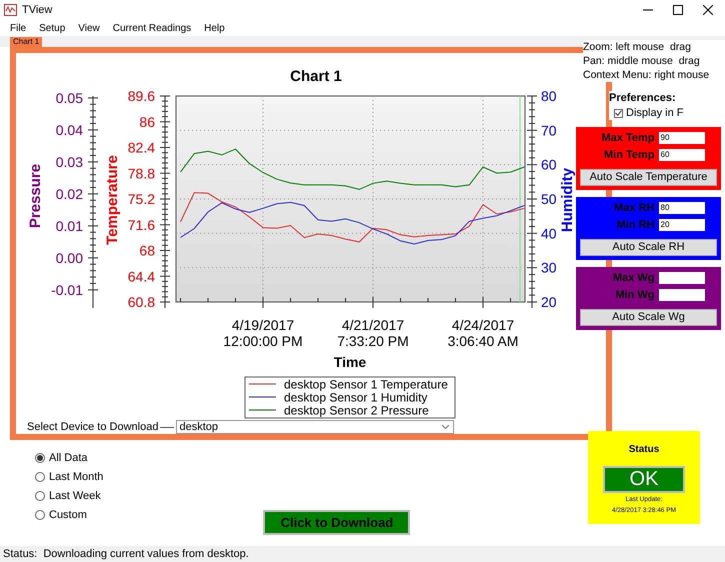  What do you see at coordinates (708, 10) in the screenshot?
I see `close-icon` at bounding box center [708, 10].